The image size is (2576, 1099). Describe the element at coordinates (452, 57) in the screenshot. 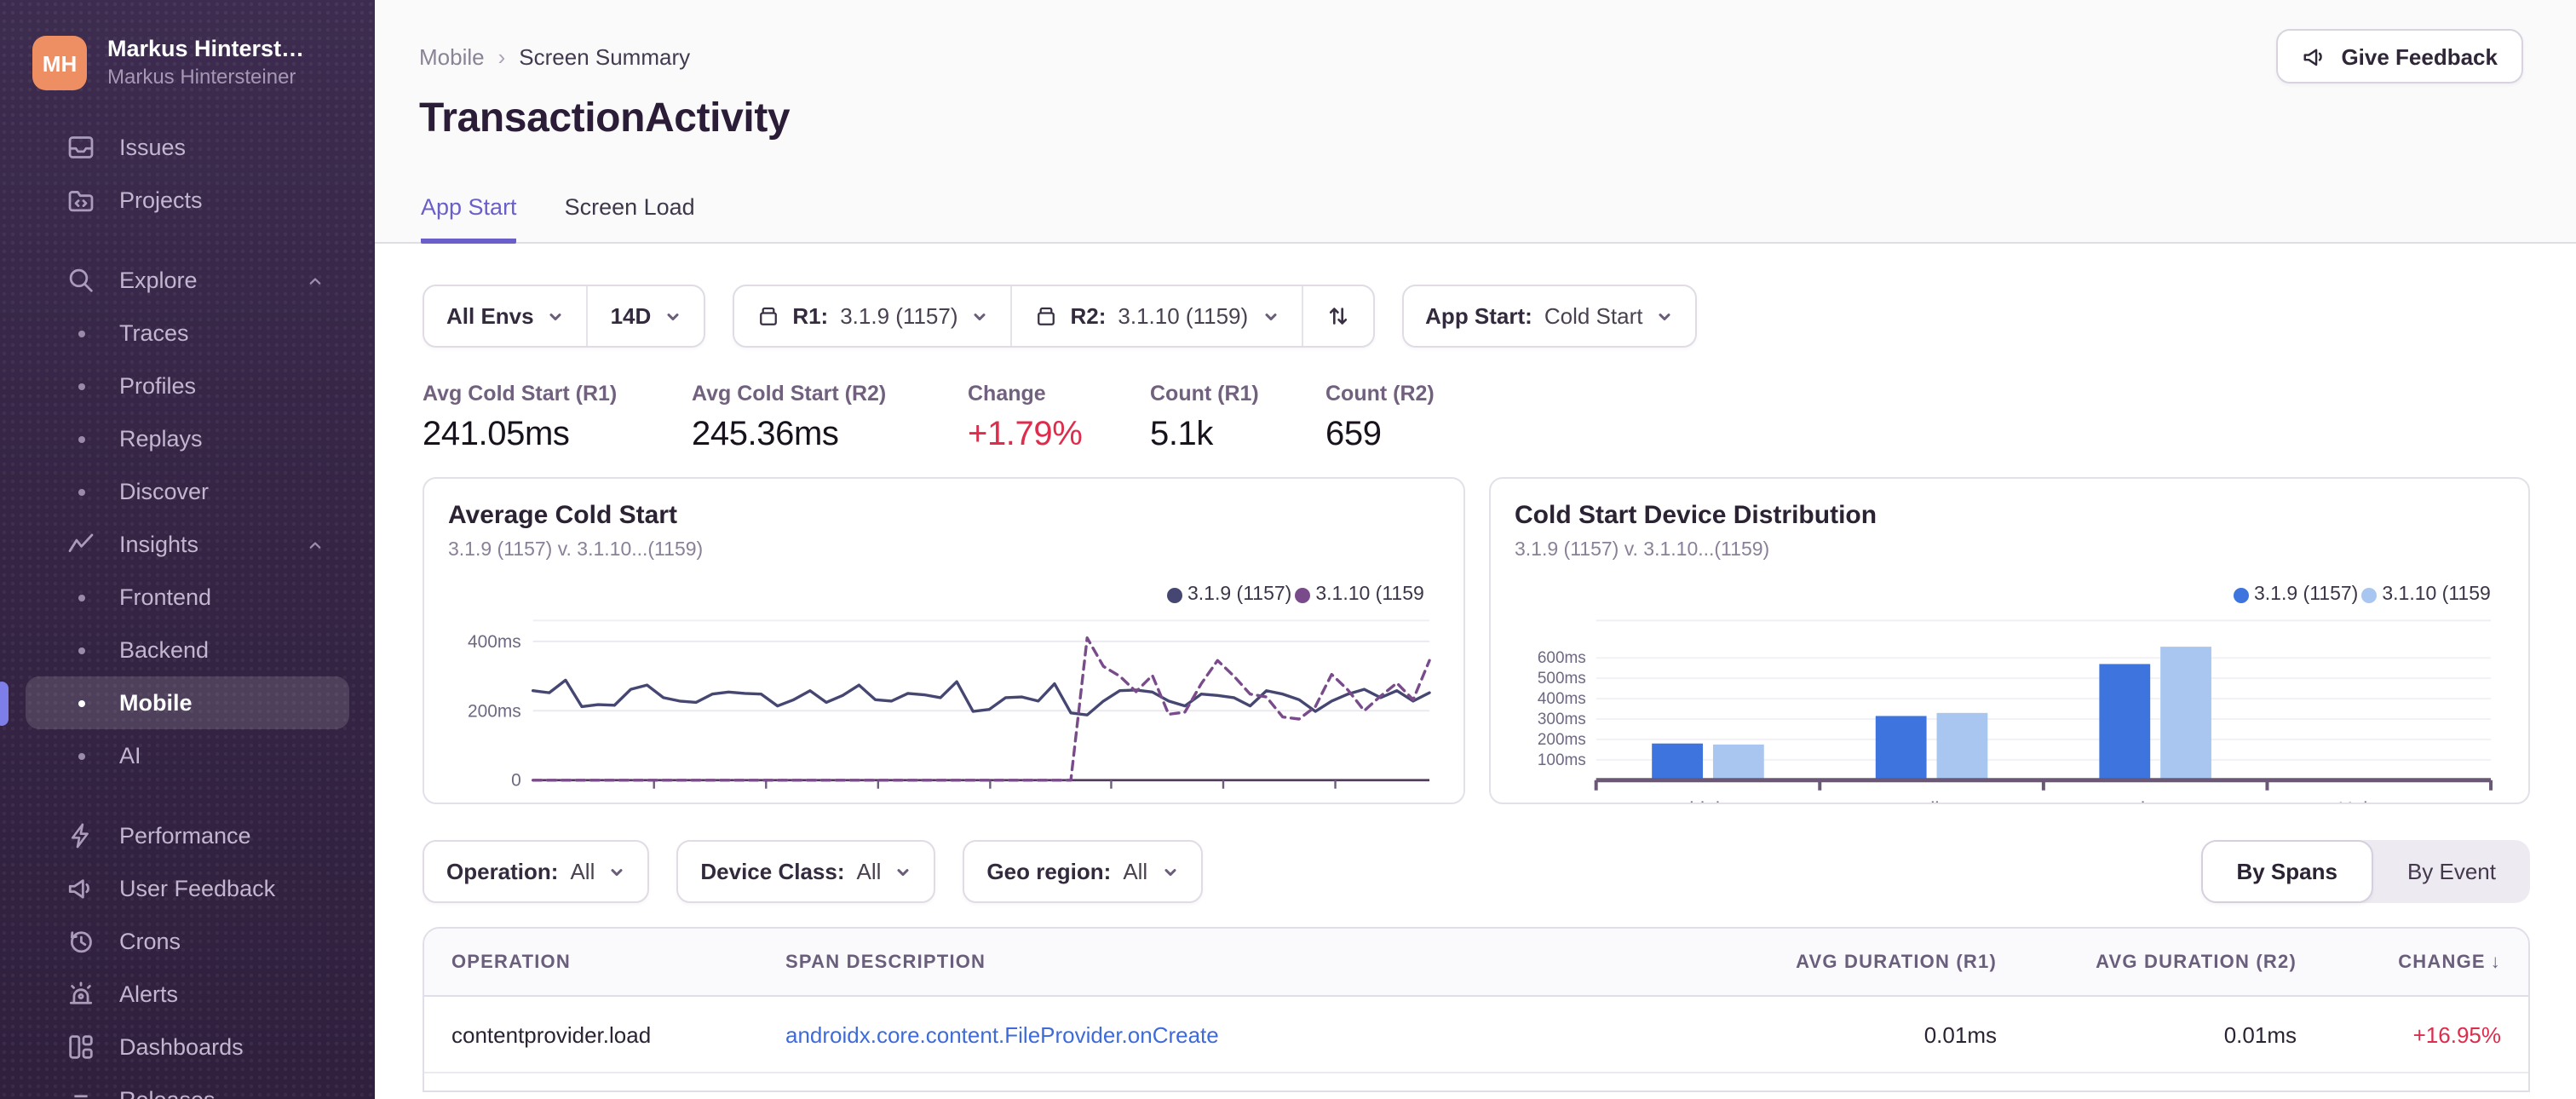

I see `breadcrumb-mobile: Mobile` at that location.